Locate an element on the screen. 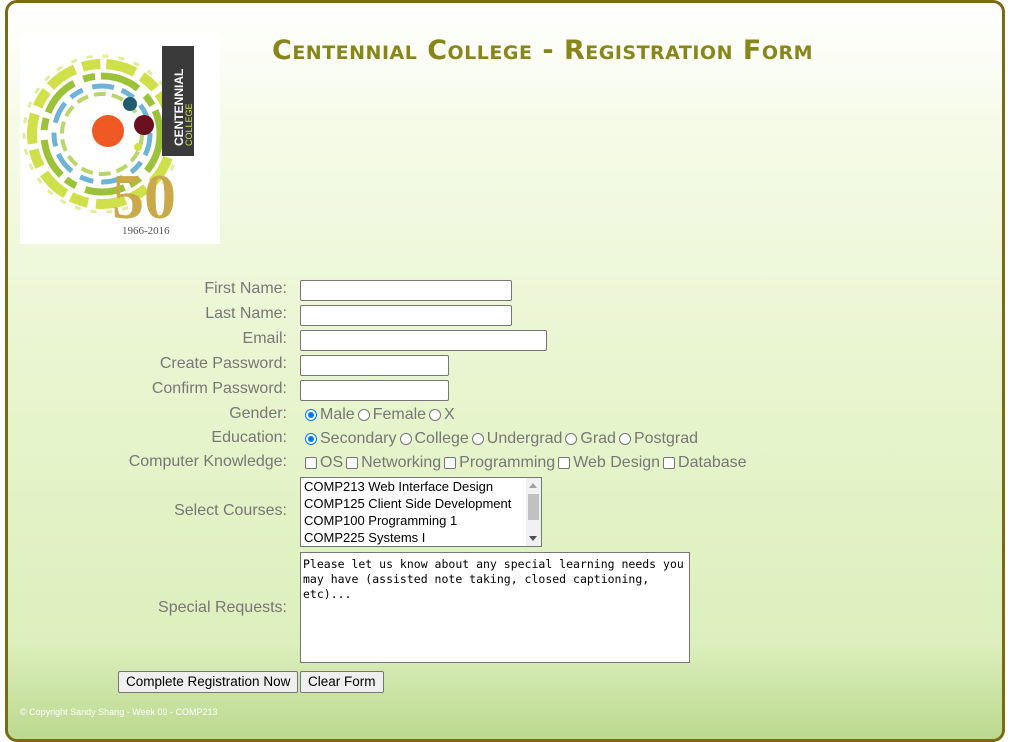 The height and width of the screenshot is (742, 1017). gender-label: Gender: is located at coordinates (258, 413).